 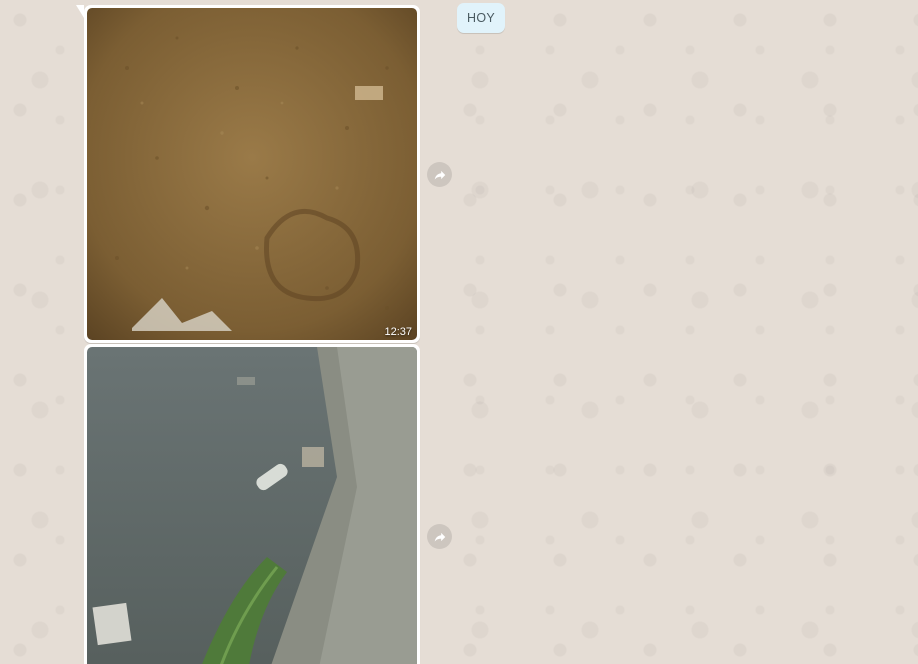 I want to click on date-divider-label: HOY, so click(x=481, y=18).